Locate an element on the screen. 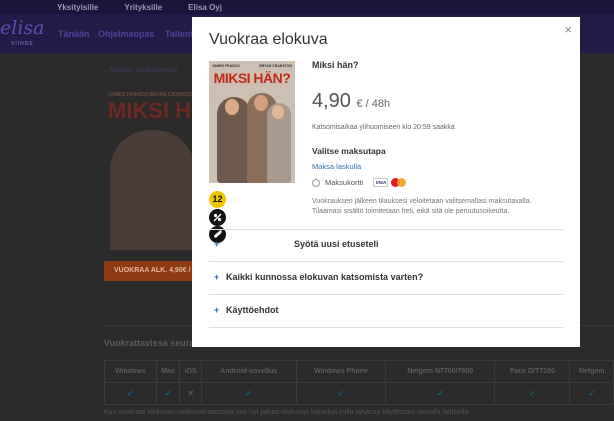 The height and width of the screenshot is (421, 614). poster-actor-left: JAMES FRANCO is located at coordinates (226, 66).